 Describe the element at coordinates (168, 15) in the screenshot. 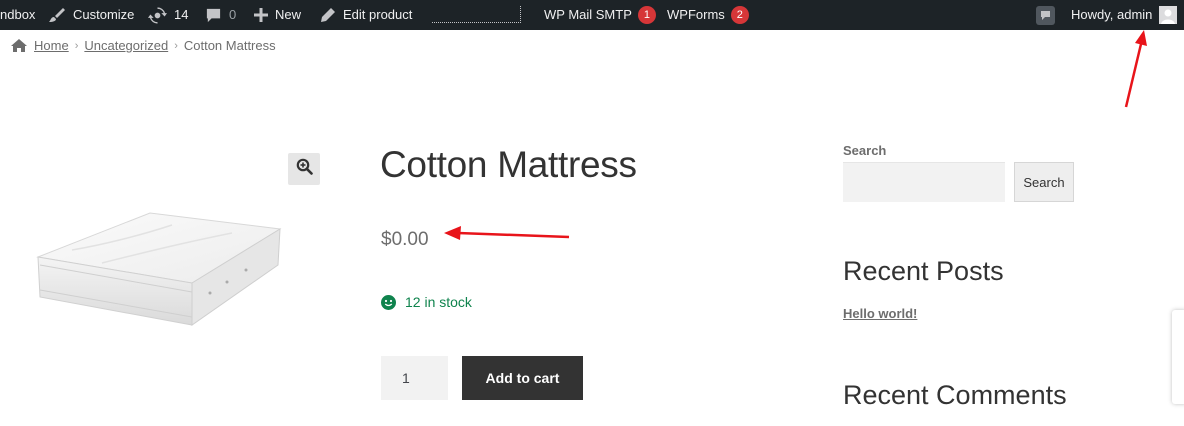

I see `updates-link: 14` at that location.